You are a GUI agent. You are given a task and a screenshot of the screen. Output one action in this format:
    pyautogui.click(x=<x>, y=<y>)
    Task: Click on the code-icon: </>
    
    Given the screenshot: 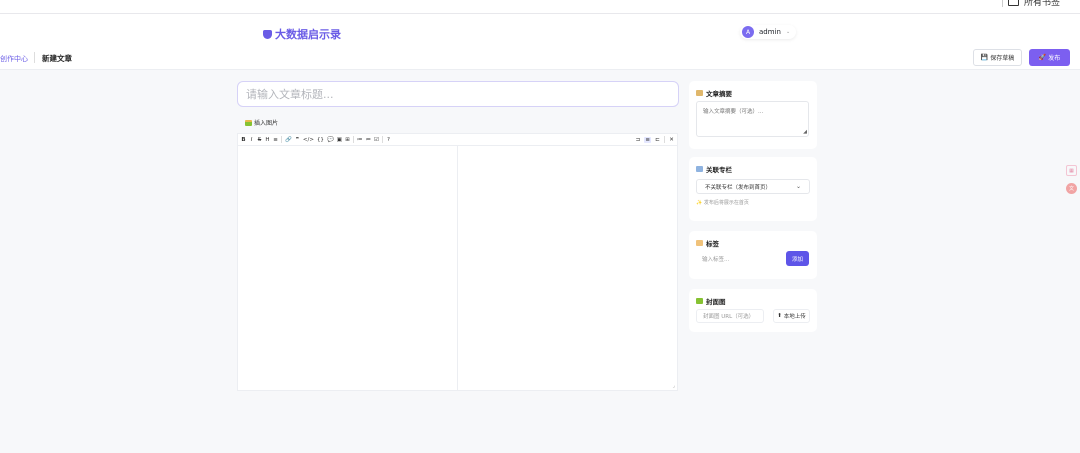 What is the action you would take?
    pyautogui.click(x=308, y=140)
    